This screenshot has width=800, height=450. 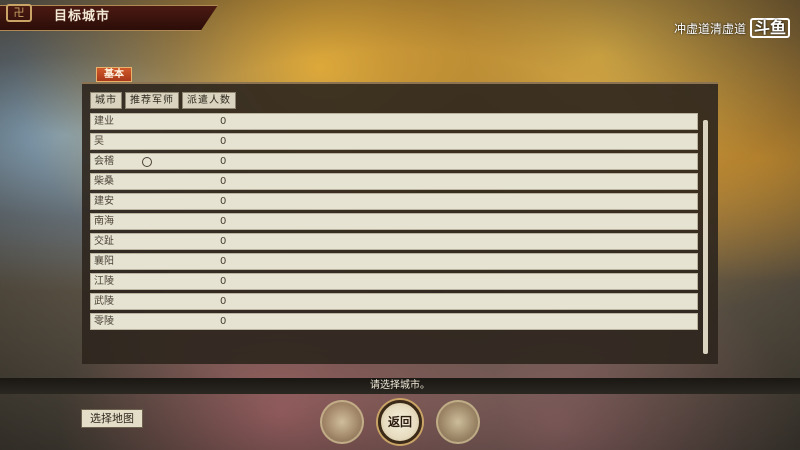 What do you see at coordinates (394, 121) in the screenshot?
I see `table-row: 建业 0` at bounding box center [394, 121].